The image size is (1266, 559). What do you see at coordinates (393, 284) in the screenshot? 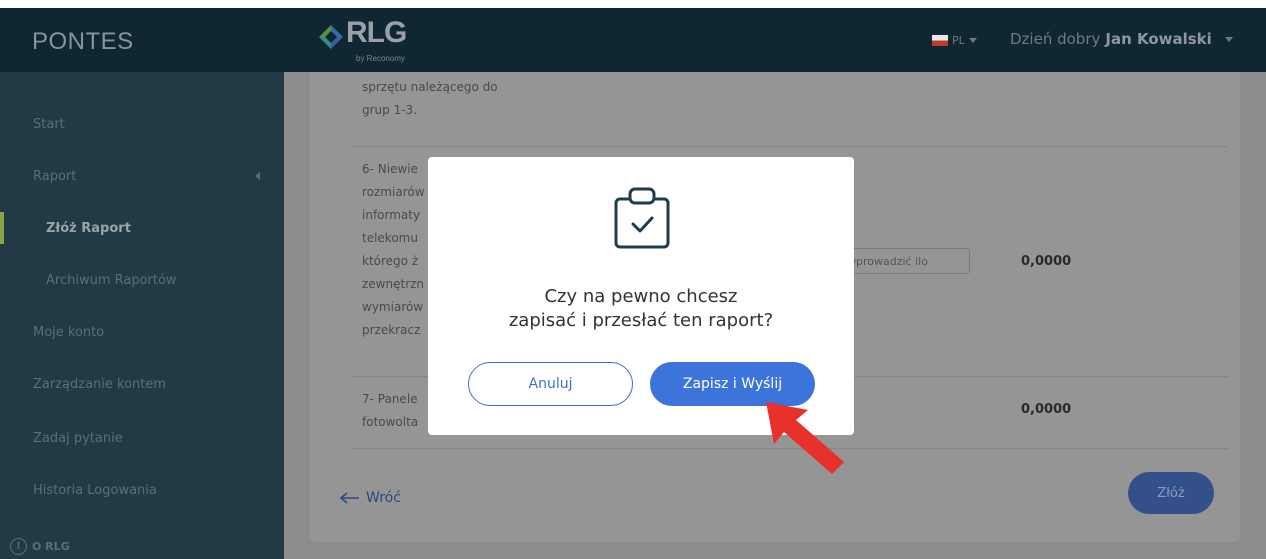
I see `row-text-line: zewnętrzn` at bounding box center [393, 284].